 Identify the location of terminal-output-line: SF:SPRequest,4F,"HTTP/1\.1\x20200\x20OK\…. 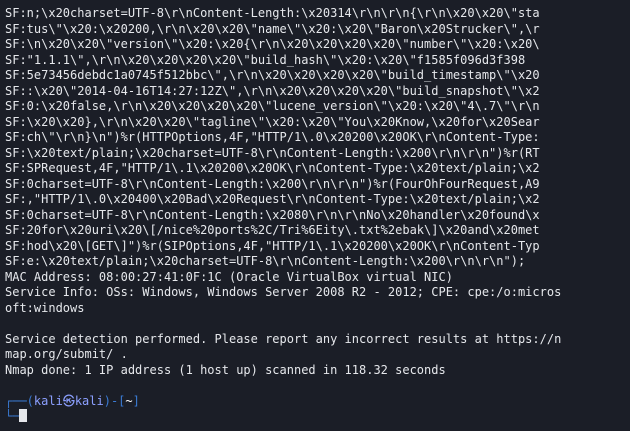
(272, 168).